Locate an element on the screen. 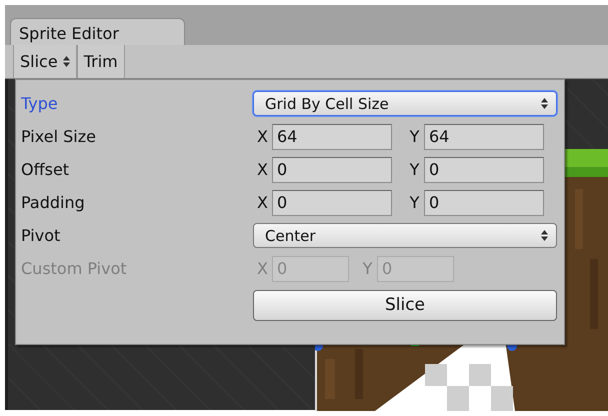 Image resolution: width=608 pixels, height=416 pixels. slice-button: Slice is located at coordinates (405, 305).